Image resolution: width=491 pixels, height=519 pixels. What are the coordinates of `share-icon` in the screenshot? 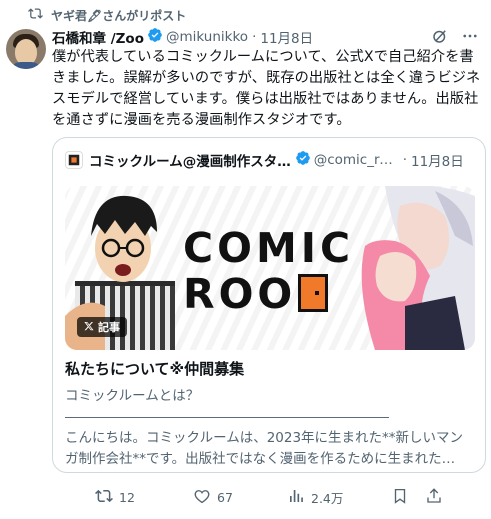 It's located at (434, 497).